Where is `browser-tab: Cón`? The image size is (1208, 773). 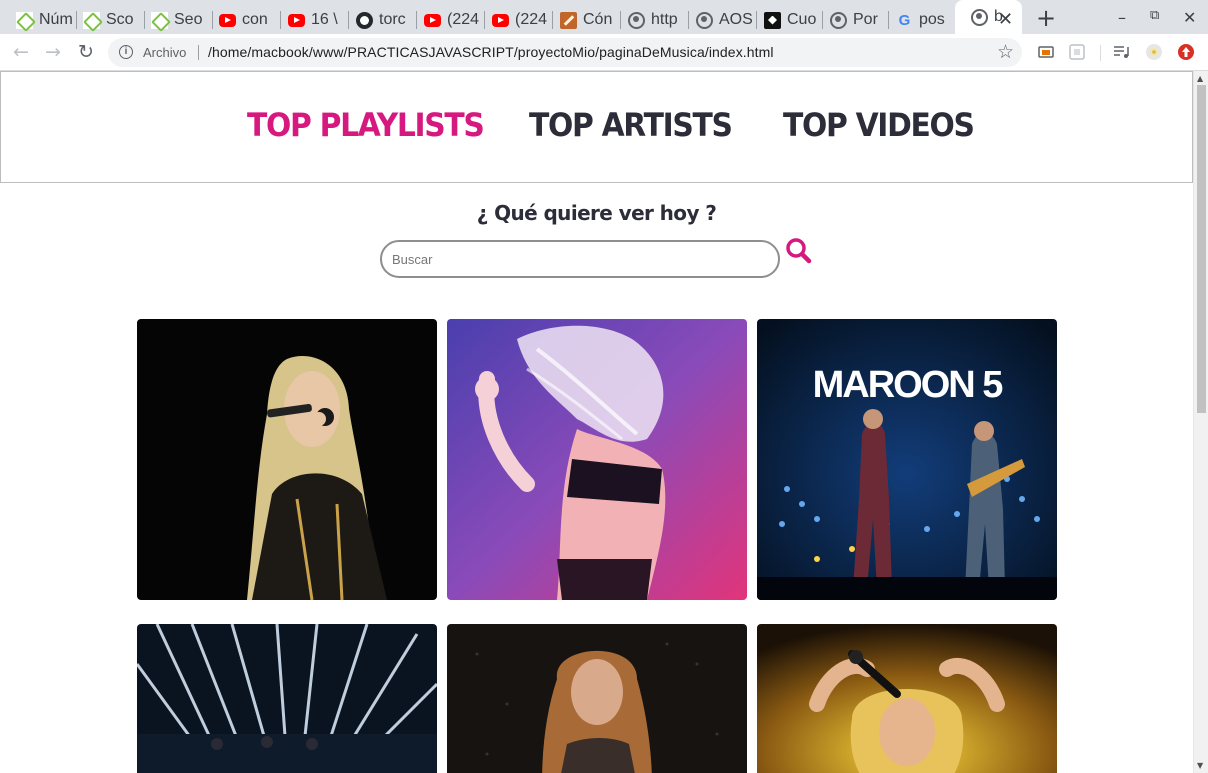 browser-tab: Cón is located at coordinates (581, 20).